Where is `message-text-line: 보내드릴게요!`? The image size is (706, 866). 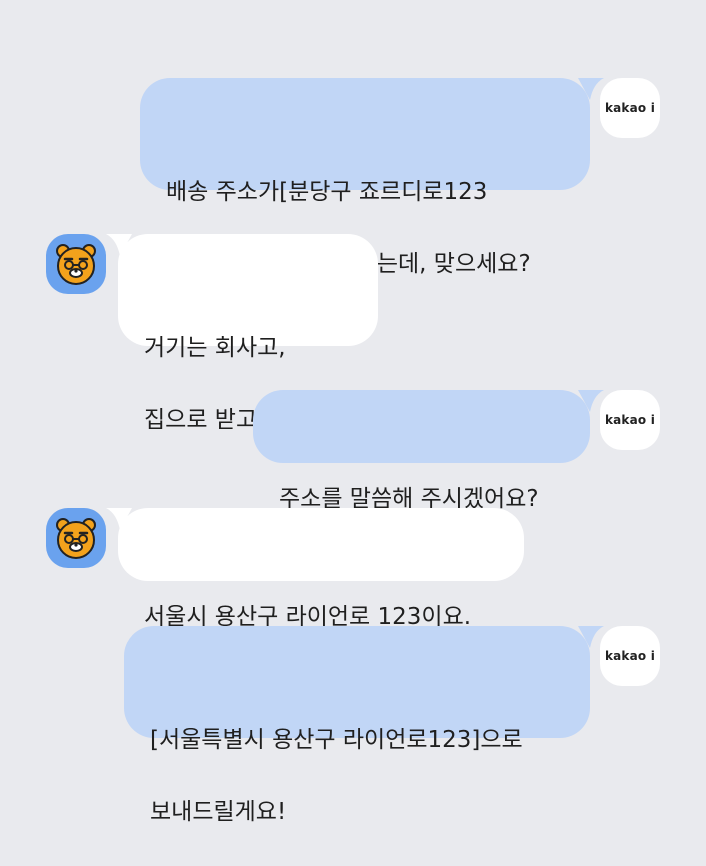 message-text-line: 보내드릴게요! is located at coordinates (218, 812).